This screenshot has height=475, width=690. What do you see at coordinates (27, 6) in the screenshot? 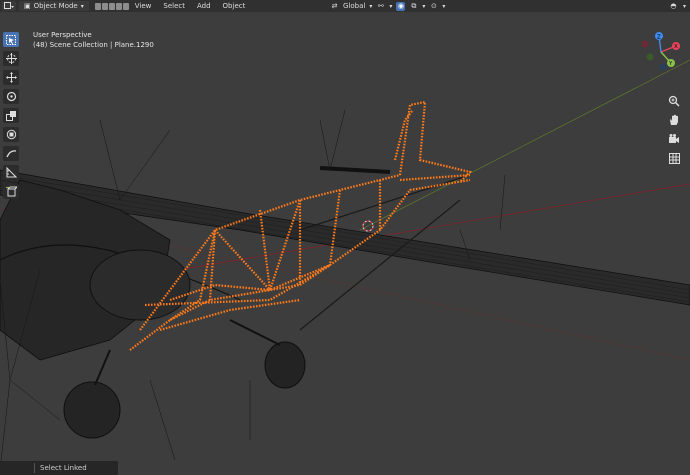
I see `object-mode-icon: ▣` at bounding box center [27, 6].